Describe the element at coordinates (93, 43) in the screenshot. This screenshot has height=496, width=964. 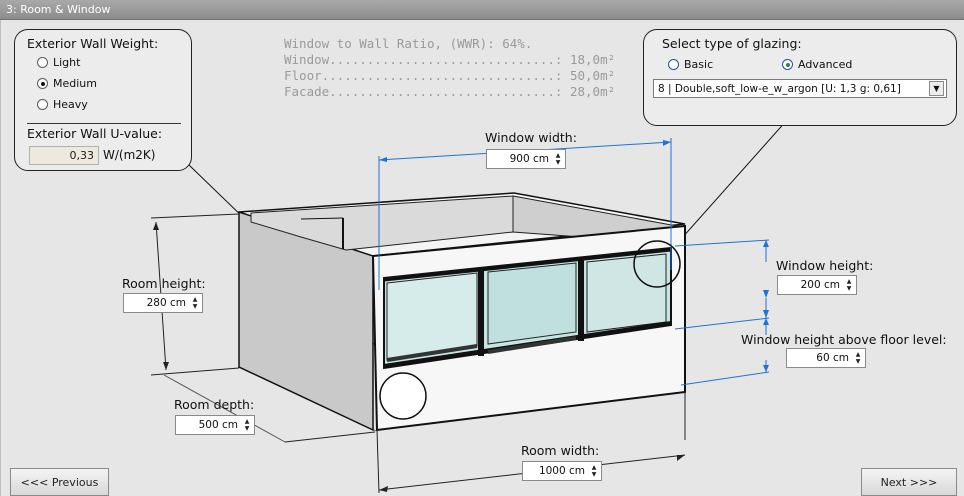
I see `wall-weight-heading: Exterior Wall Weight:` at that location.